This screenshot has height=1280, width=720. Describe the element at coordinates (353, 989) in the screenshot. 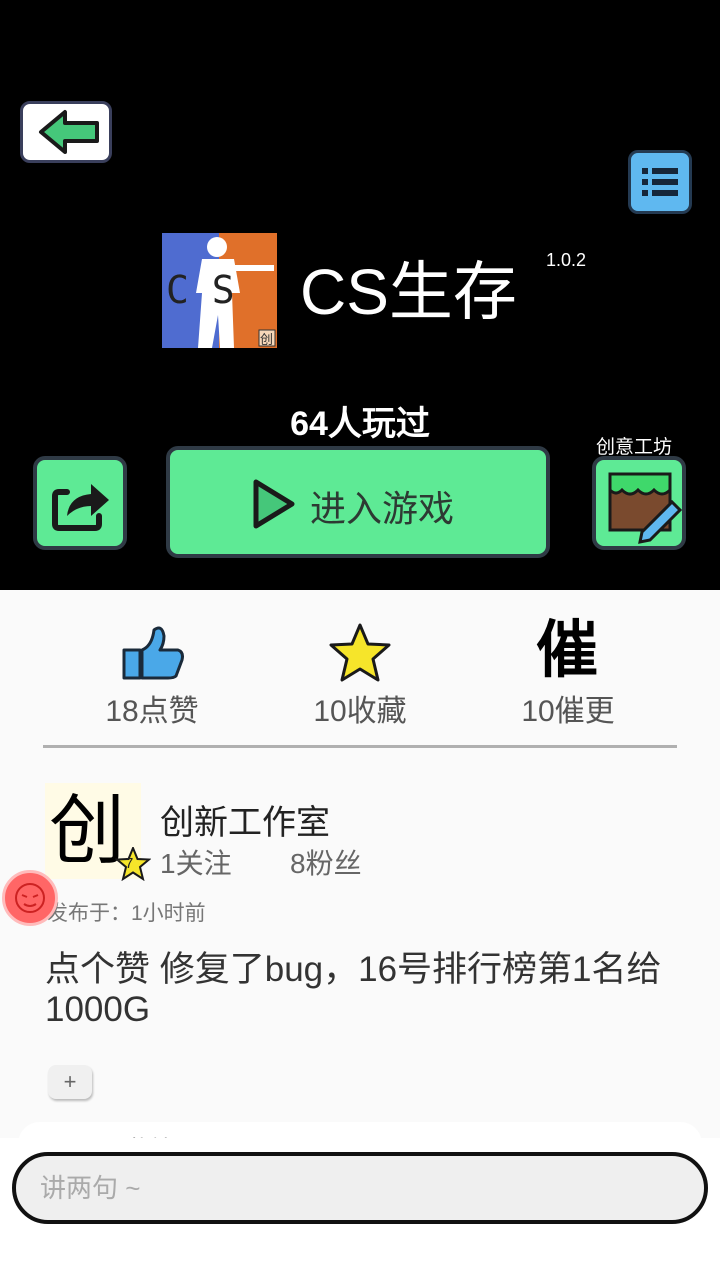

I see `game-description: 点个赞 修复了bug，16号排行榜第1名给1000G` at that location.